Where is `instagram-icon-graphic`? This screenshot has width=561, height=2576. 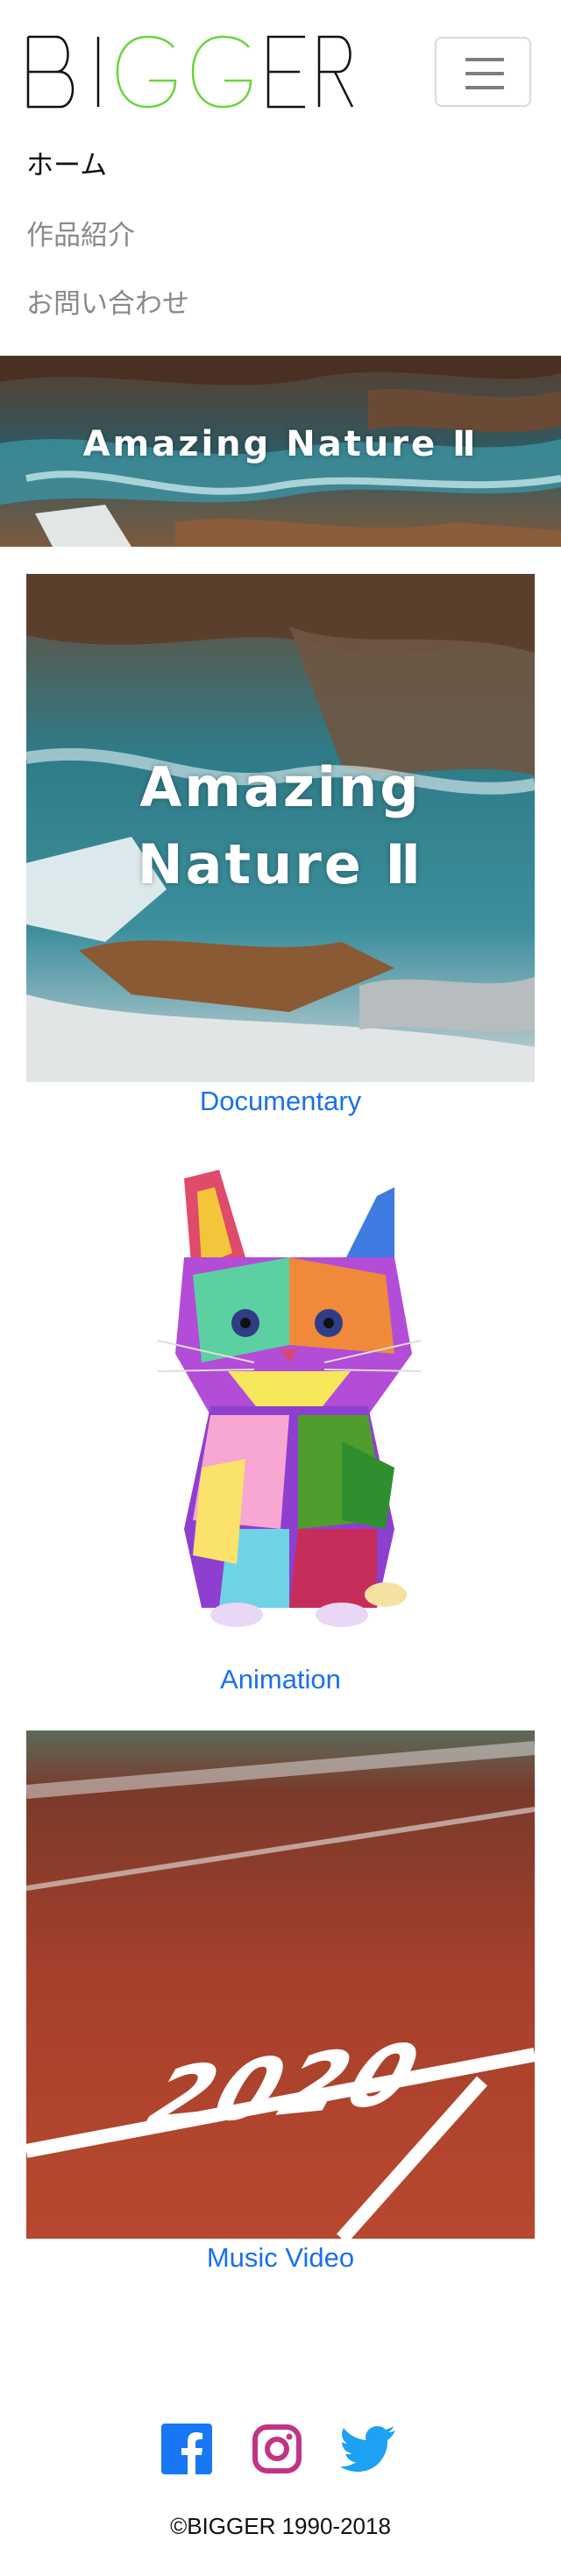 instagram-icon-graphic is located at coordinates (277, 2448).